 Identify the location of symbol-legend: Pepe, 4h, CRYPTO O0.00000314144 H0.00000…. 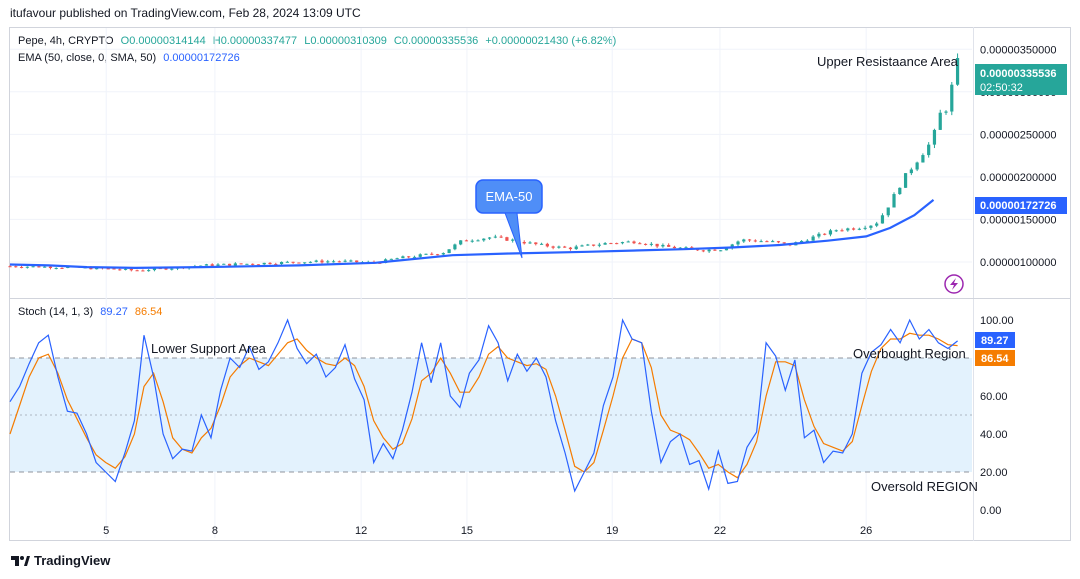
(319, 41).